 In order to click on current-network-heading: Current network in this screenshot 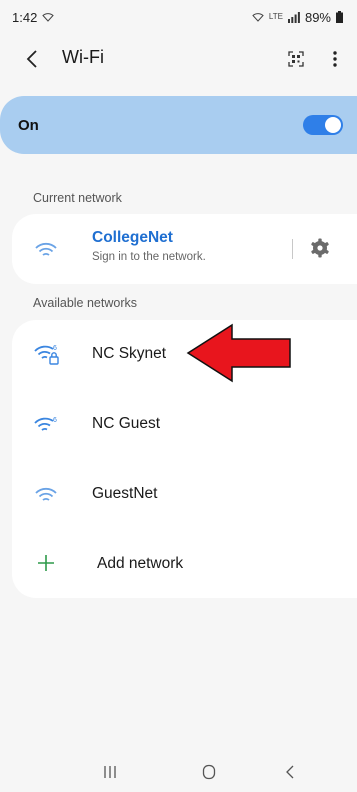, I will do `click(77, 198)`.